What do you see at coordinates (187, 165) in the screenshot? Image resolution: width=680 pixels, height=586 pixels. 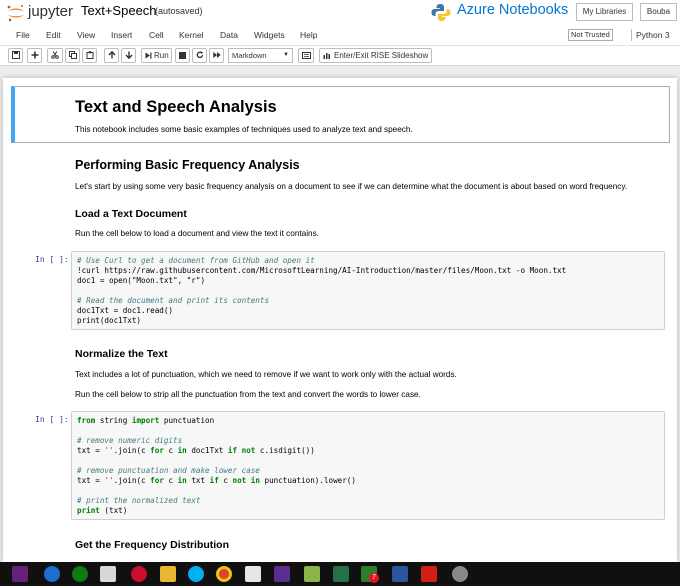 I see `section-heading-frequency: Performing Basic Frequency Analysis` at bounding box center [187, 165].